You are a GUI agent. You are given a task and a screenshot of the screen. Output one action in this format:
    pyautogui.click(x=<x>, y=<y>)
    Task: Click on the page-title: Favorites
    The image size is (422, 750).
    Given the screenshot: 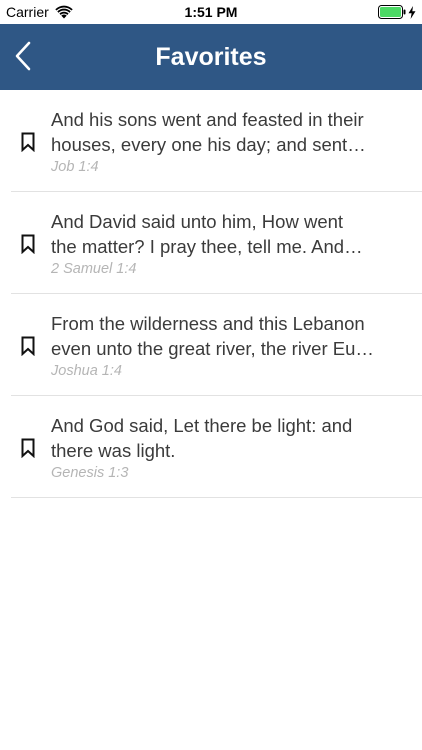 What is the action you would take?
    pyautogui.click(x=211, y=57)
    